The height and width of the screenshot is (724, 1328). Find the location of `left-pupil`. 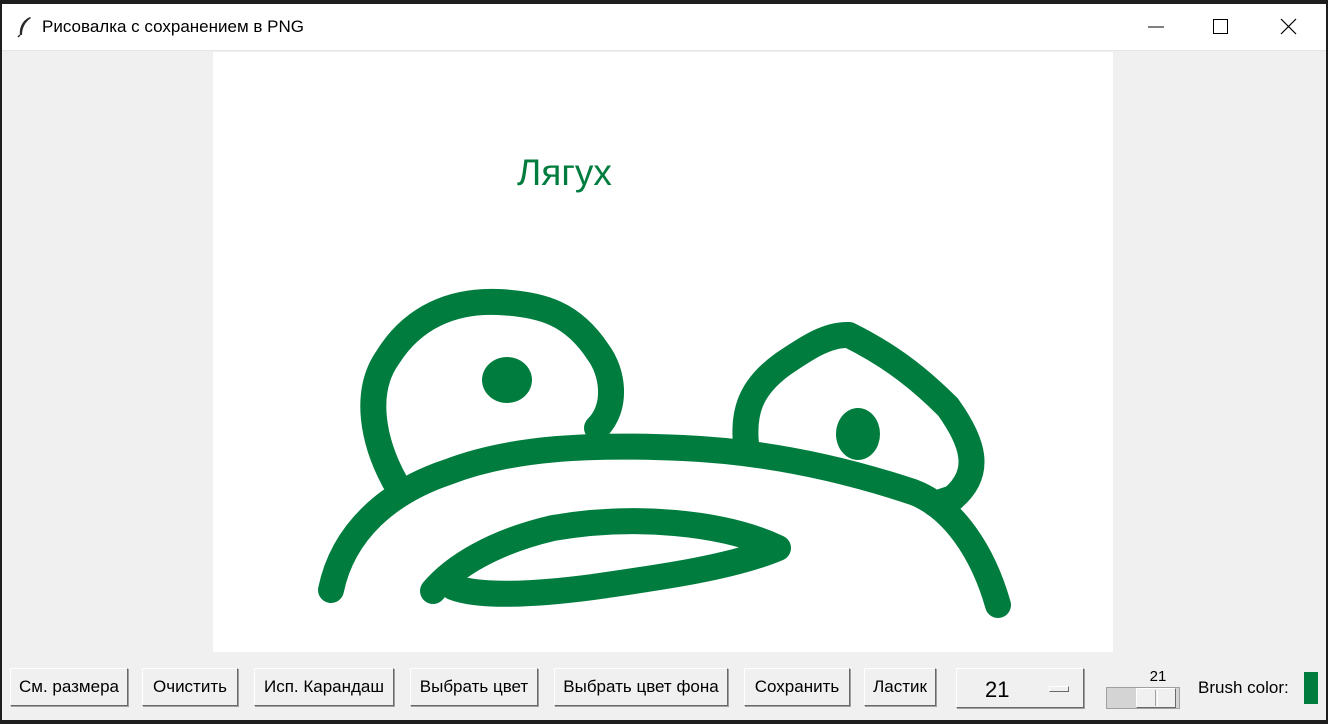

left-pupil is located at coordinates (507, 380).